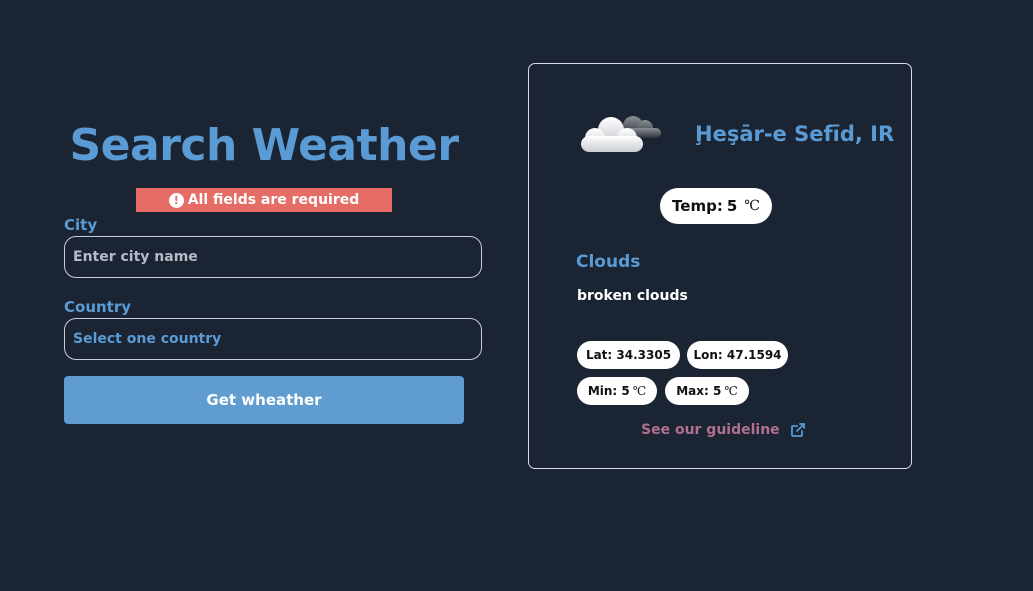 This screenshot has height=591, width=1033. I want to click on country-label: Country, so click(98, 307).